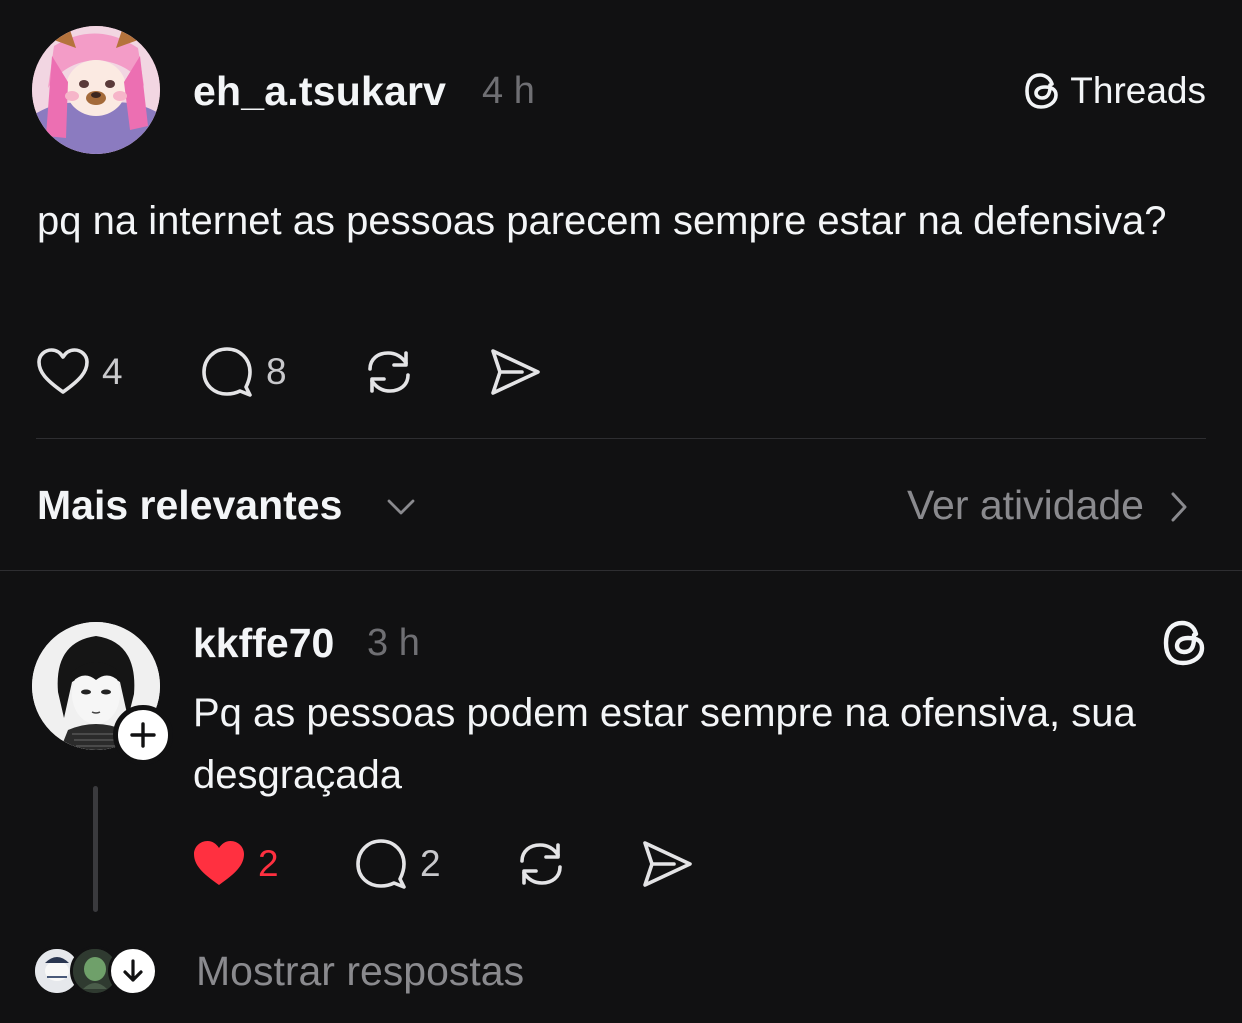 Image resolution: width=1242 pixels, height=1023 pixels. I want to click on reply-avatars-stack, so click(97, 971).